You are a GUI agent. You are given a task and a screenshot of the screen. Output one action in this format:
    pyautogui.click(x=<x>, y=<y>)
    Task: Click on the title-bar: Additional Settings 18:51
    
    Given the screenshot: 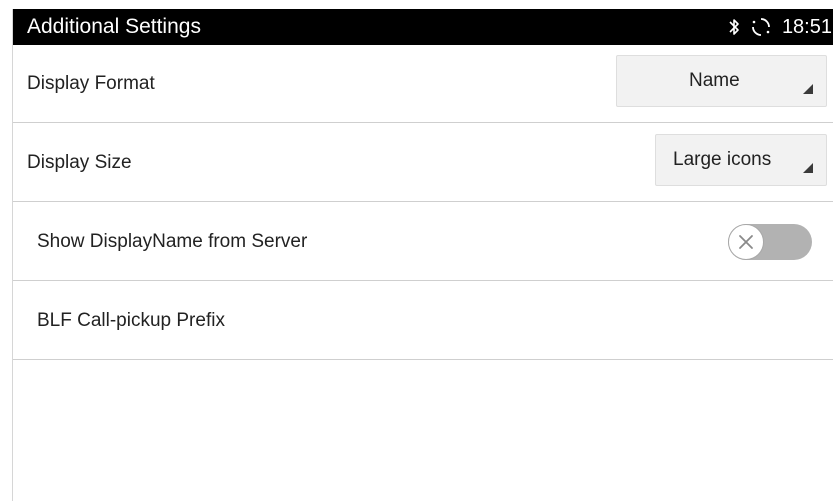 What is the action you would take?
    pyautogui.click(x=423, y=27)
    